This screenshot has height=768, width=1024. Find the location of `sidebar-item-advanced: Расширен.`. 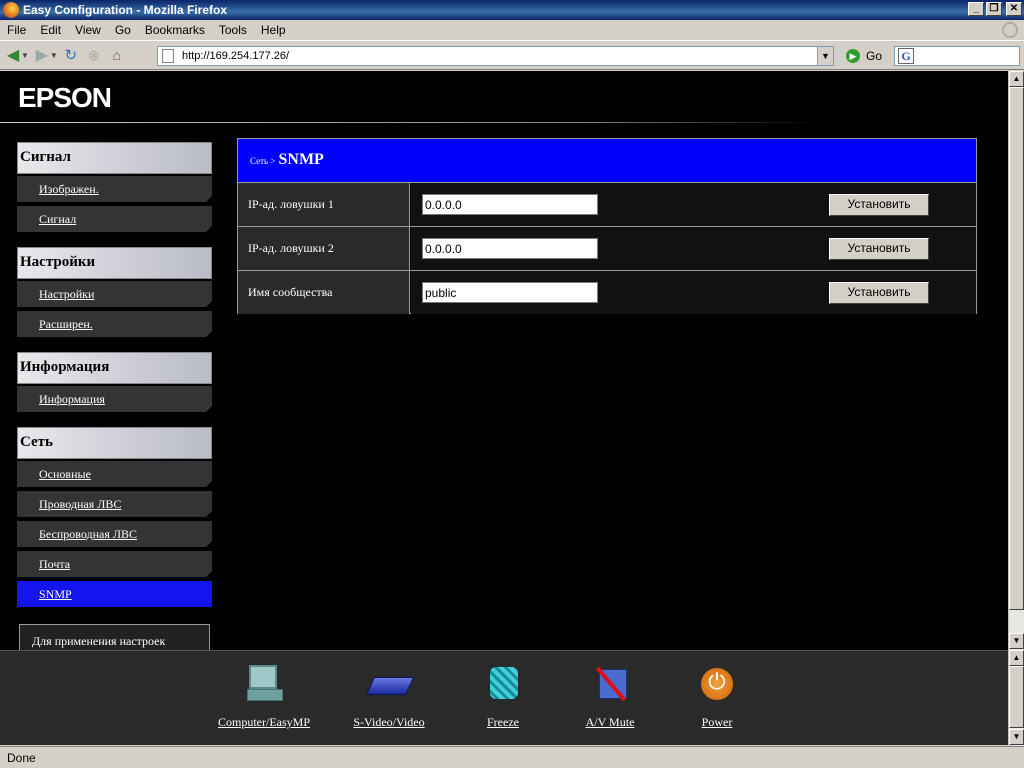

sidebar-item-advanced: Расширен. is located at coordinates (114, 324).